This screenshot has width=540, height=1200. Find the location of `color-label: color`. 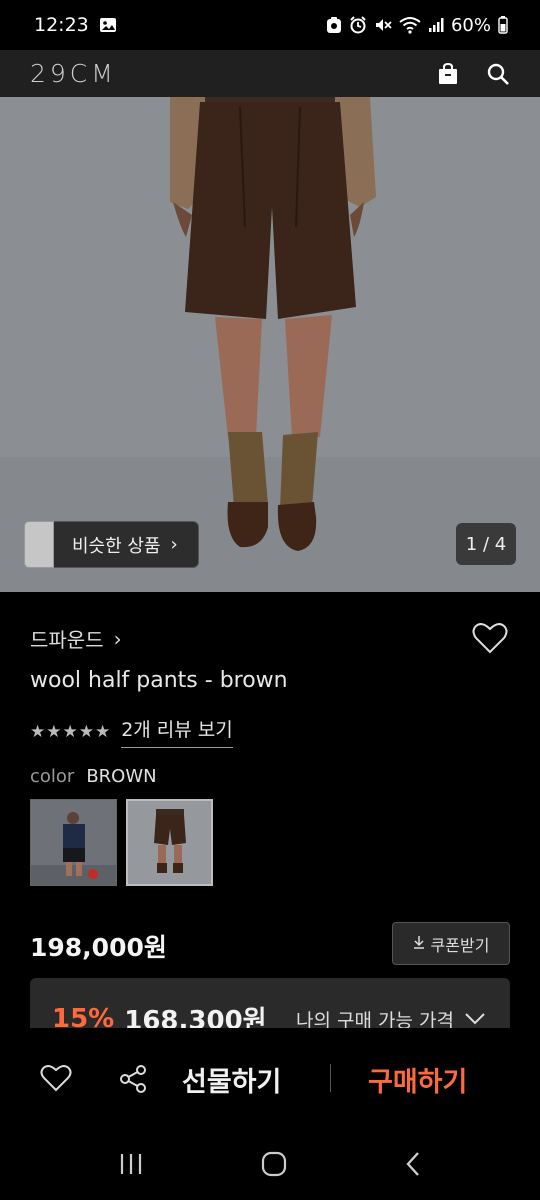

color-label: color is located at coordinates (52, 776).